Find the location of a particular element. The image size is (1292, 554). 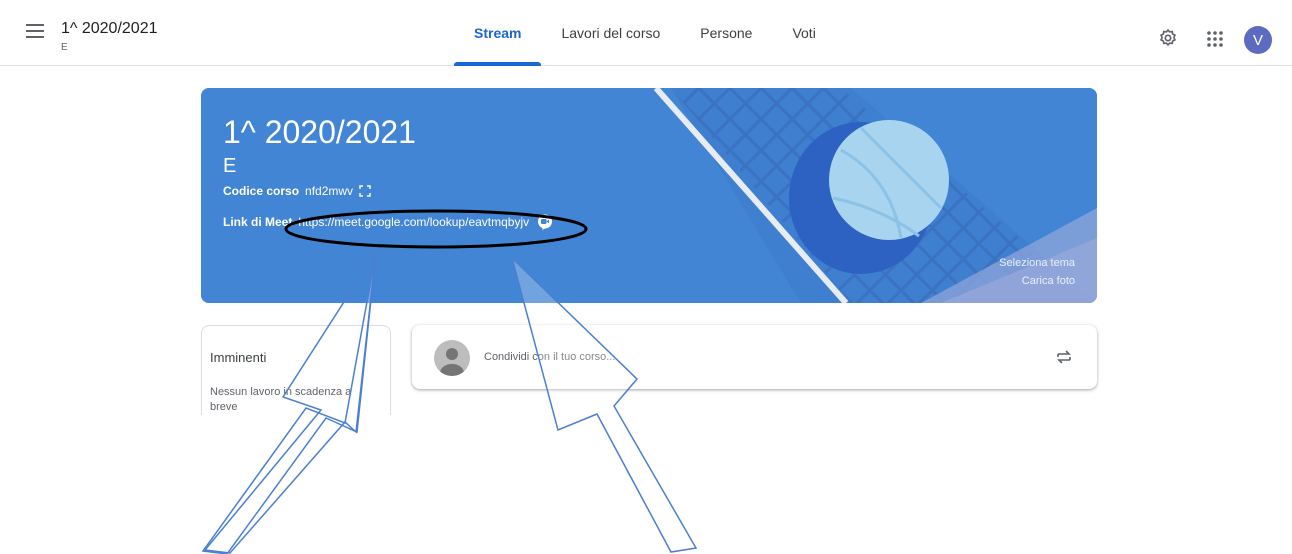

repost-icon is located at coordinates (1064, 357).